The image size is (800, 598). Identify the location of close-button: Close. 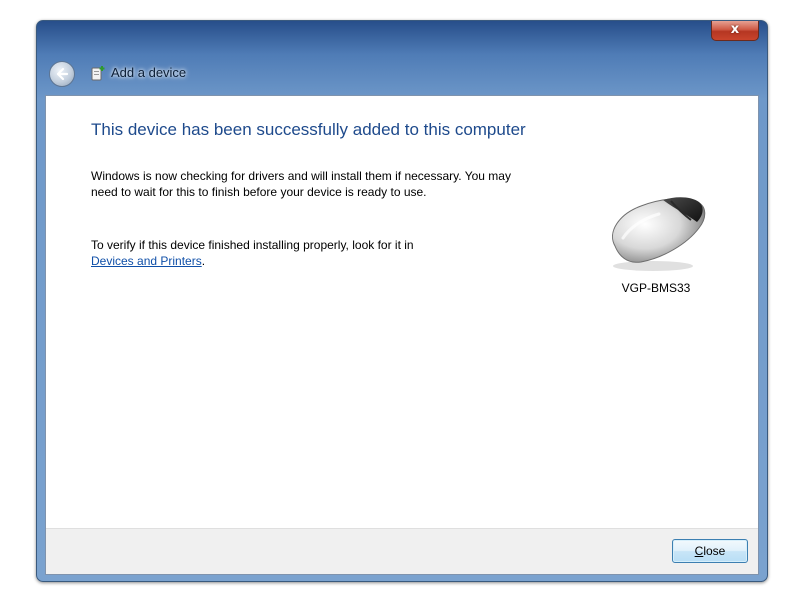
(710, 551).